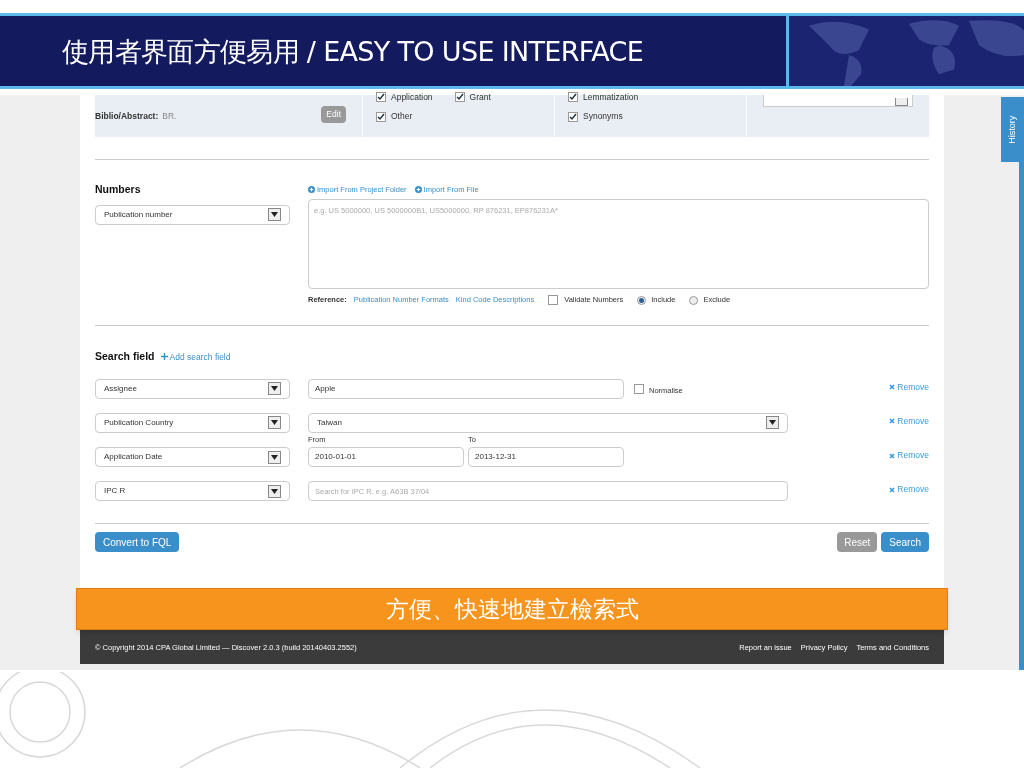  Describe the element at coordinates (192, 422) in the screenshot. I see `dropdown-select: Publication Country` at that location.